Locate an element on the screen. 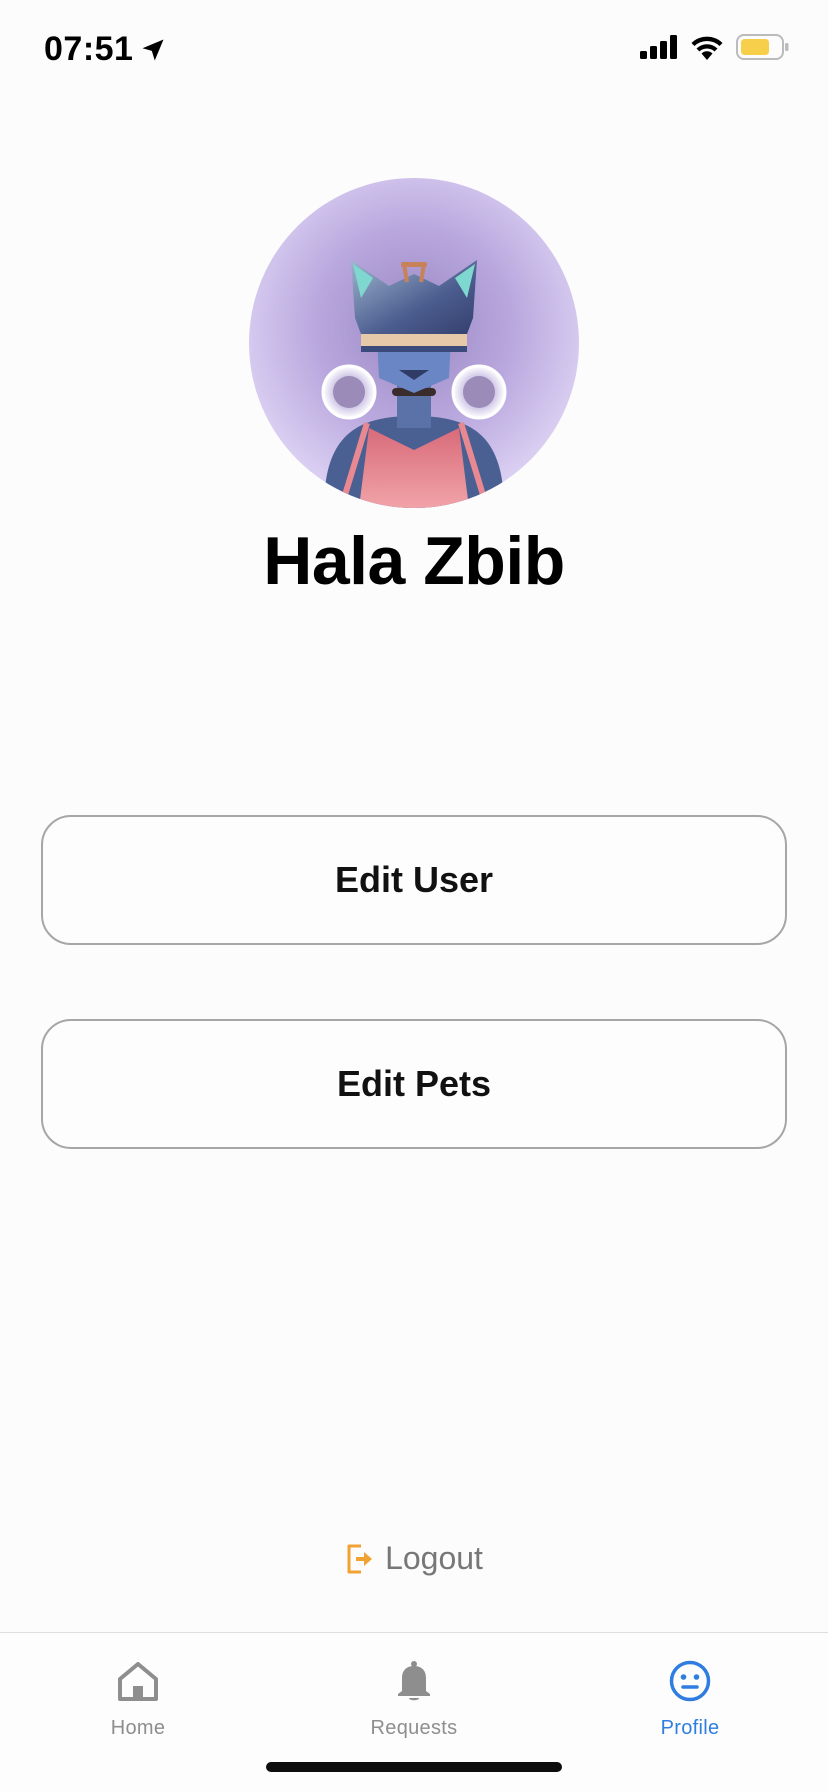 This screenshot has width=828, height=1792. location-arrow-icon is located at coordinates (153, 49).